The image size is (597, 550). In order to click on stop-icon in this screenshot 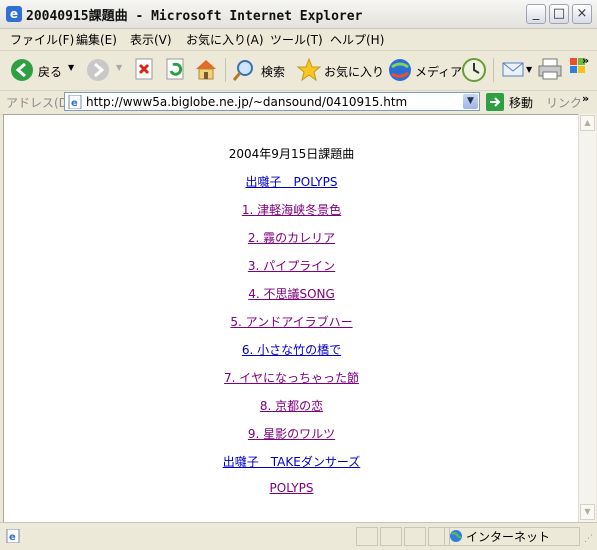, I will do `click(144, 69)`.